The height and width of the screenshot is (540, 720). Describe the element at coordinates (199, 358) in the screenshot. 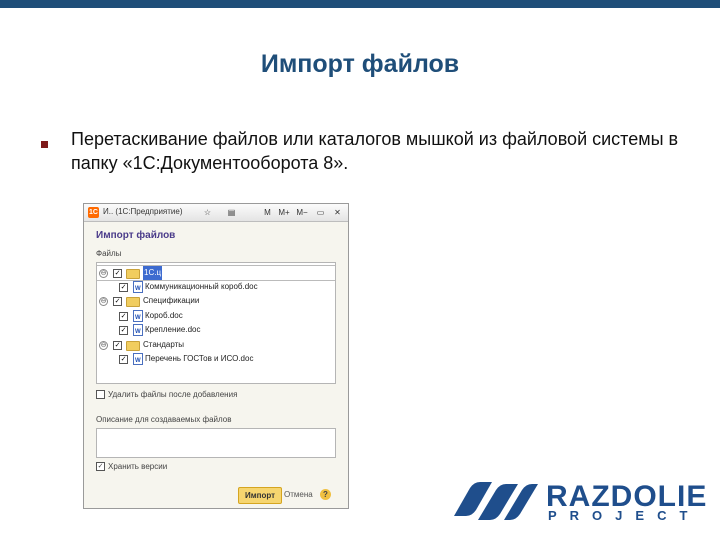

I see `tree-row-label: Перечень ГОСТов и ИСО.doc` at that location.